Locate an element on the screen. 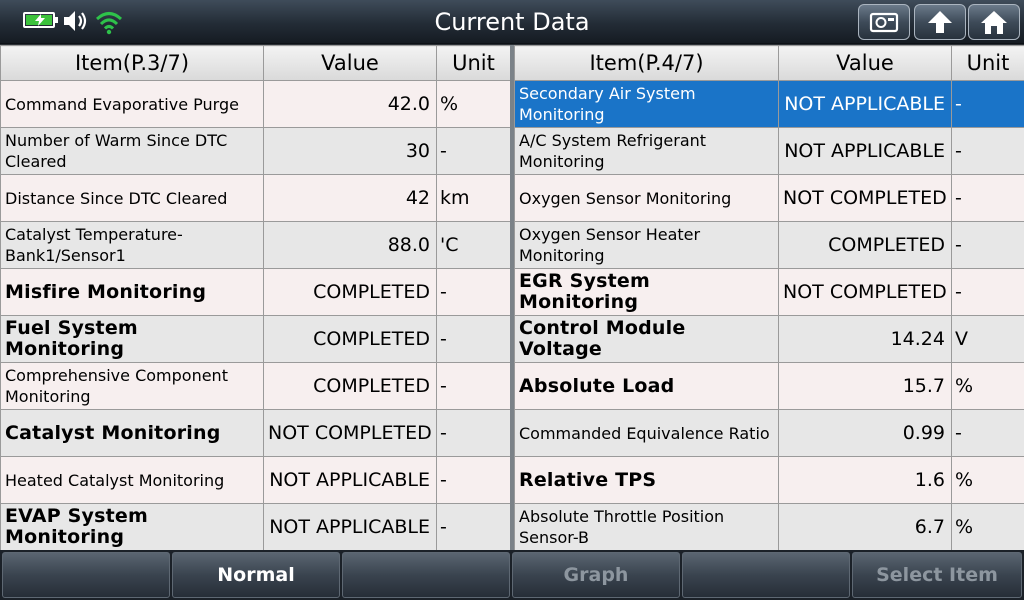  table-row: Oxygen Sensor Monitoring NOT COMPLETED - is located at coordinates (769, 198).